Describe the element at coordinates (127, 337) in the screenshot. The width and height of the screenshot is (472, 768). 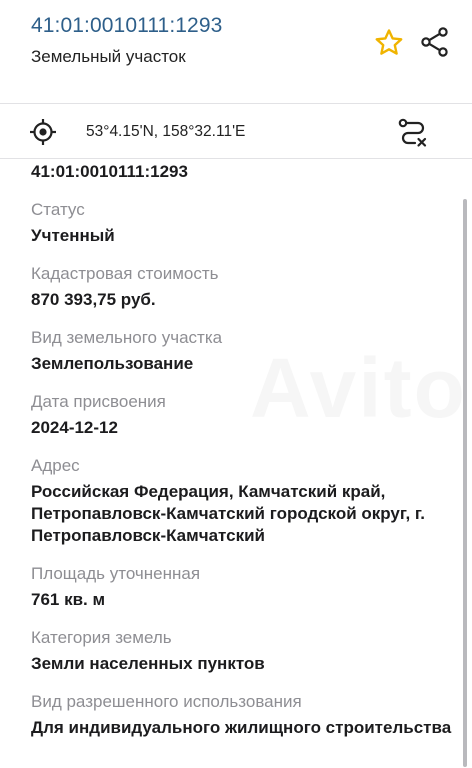
I see `field-label: Вид земельного участка` at that location.